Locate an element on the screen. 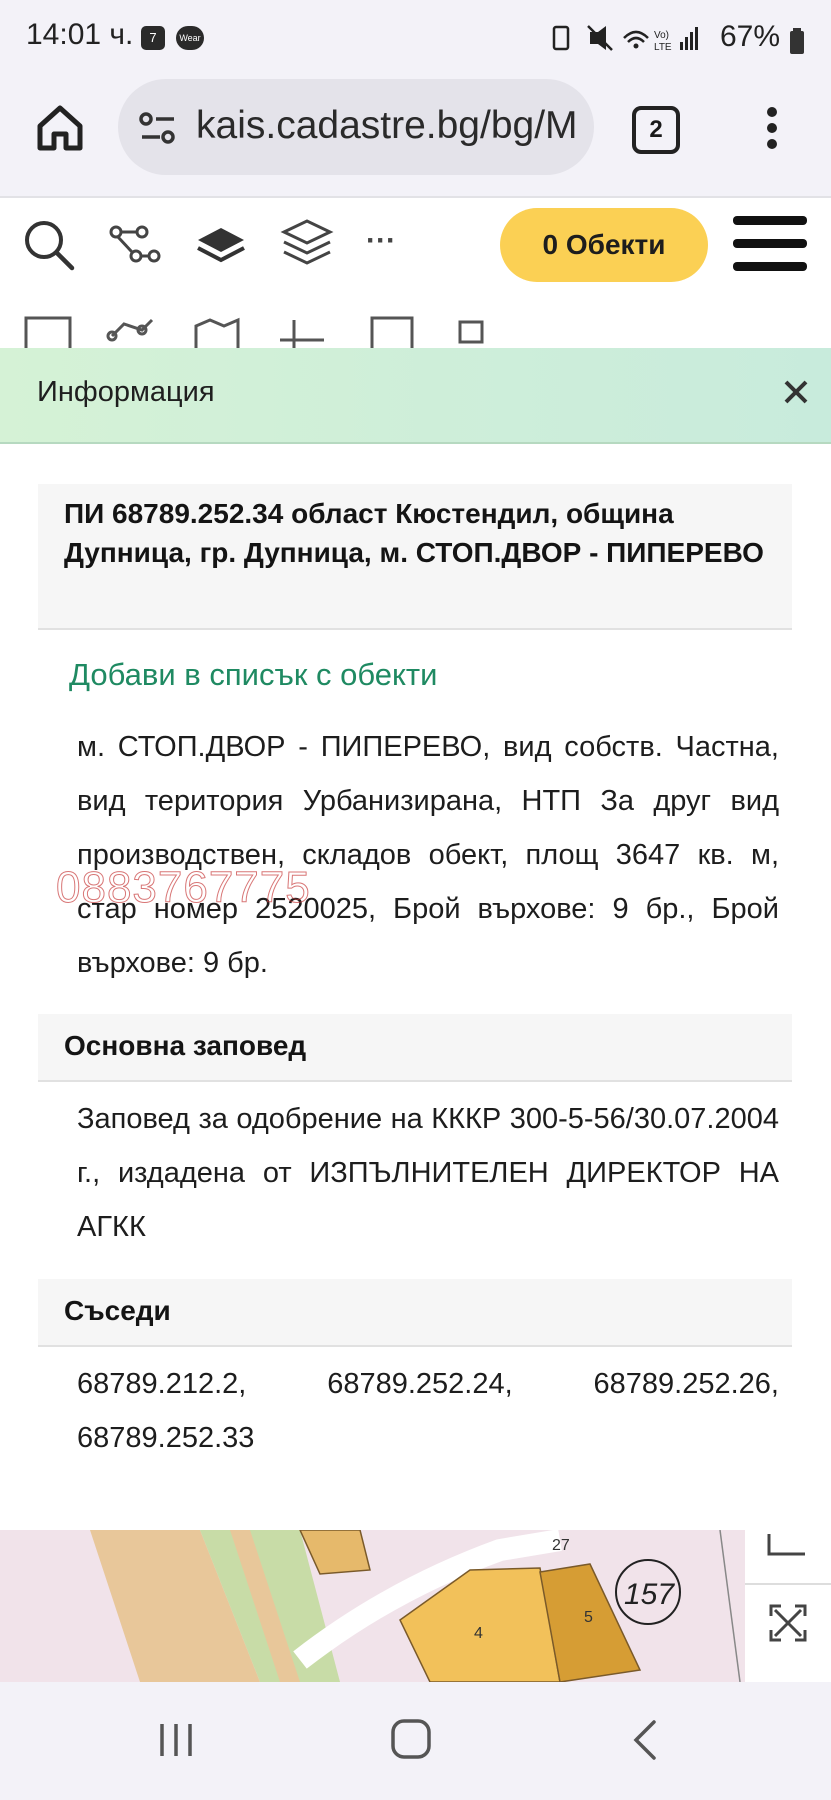 The image size is (831, 1800). order-heading: Основна заповед is located at coordinates (185, 1045).